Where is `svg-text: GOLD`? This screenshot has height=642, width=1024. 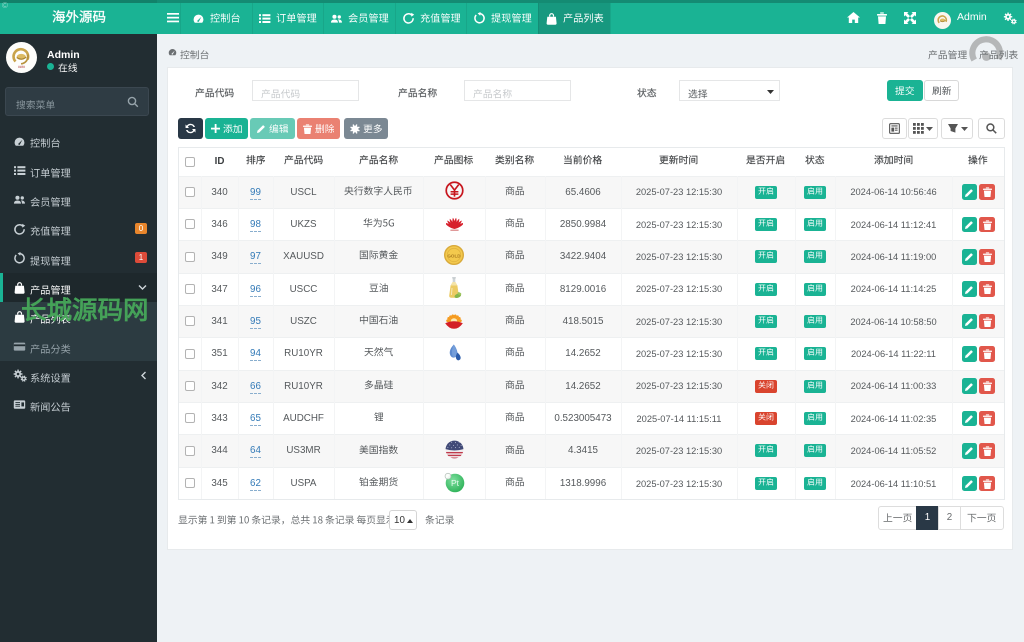
svg-text: GOLD is located at coordinates (454, 256).